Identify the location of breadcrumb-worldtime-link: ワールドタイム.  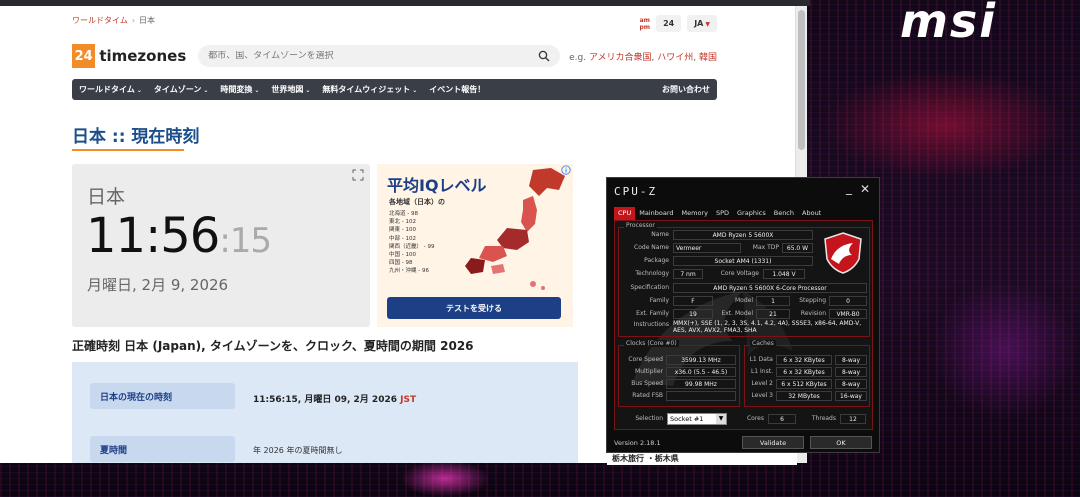
(100, 20).